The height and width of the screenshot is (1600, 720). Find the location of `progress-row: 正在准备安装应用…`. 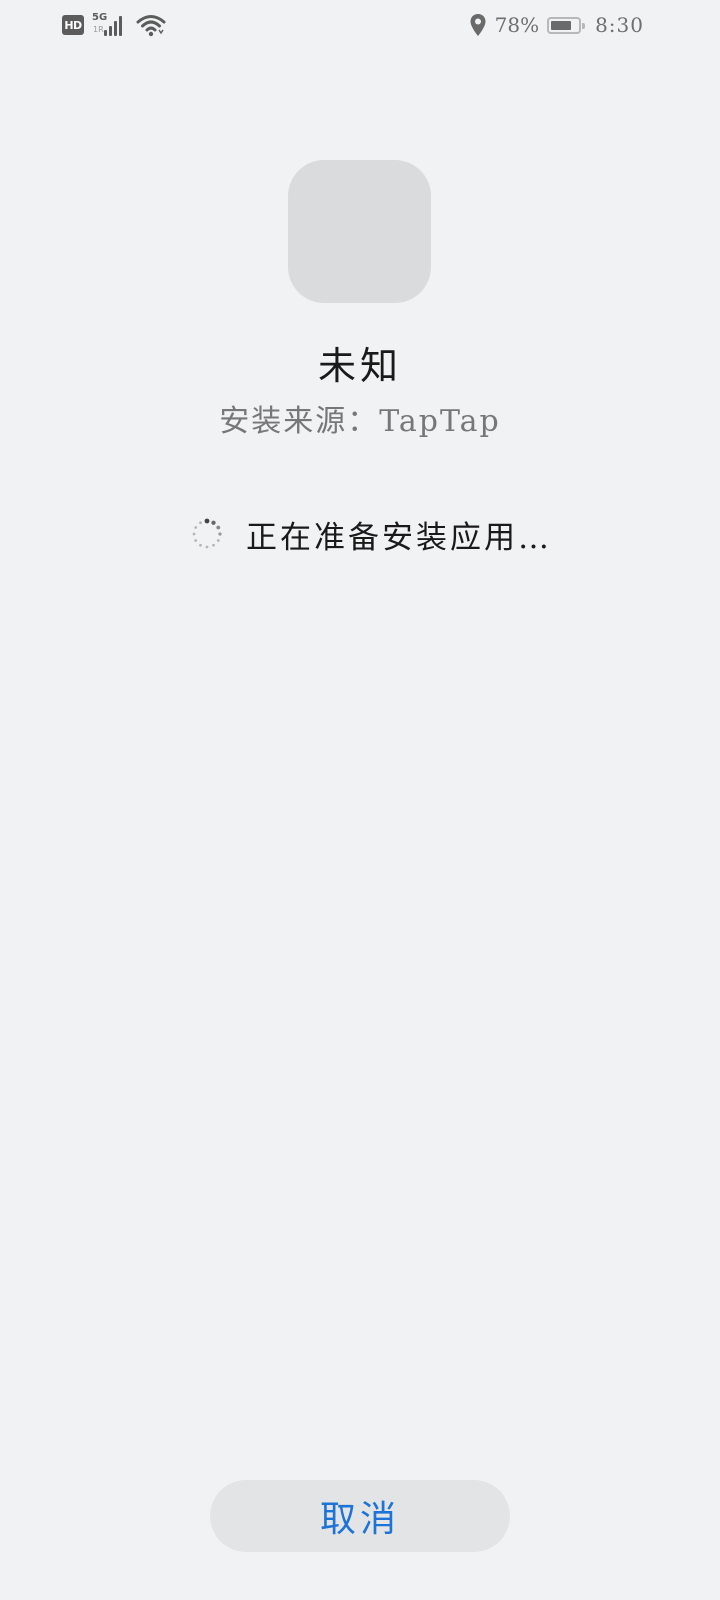

progress-row: 正在准备安装应用… is located at coordinates (371, 534).